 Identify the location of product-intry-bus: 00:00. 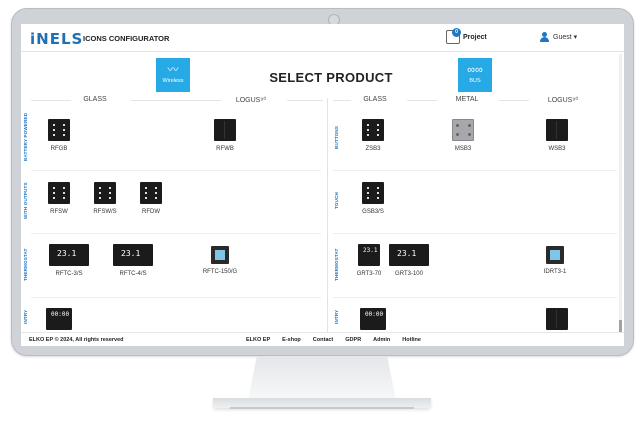
(373, 319).